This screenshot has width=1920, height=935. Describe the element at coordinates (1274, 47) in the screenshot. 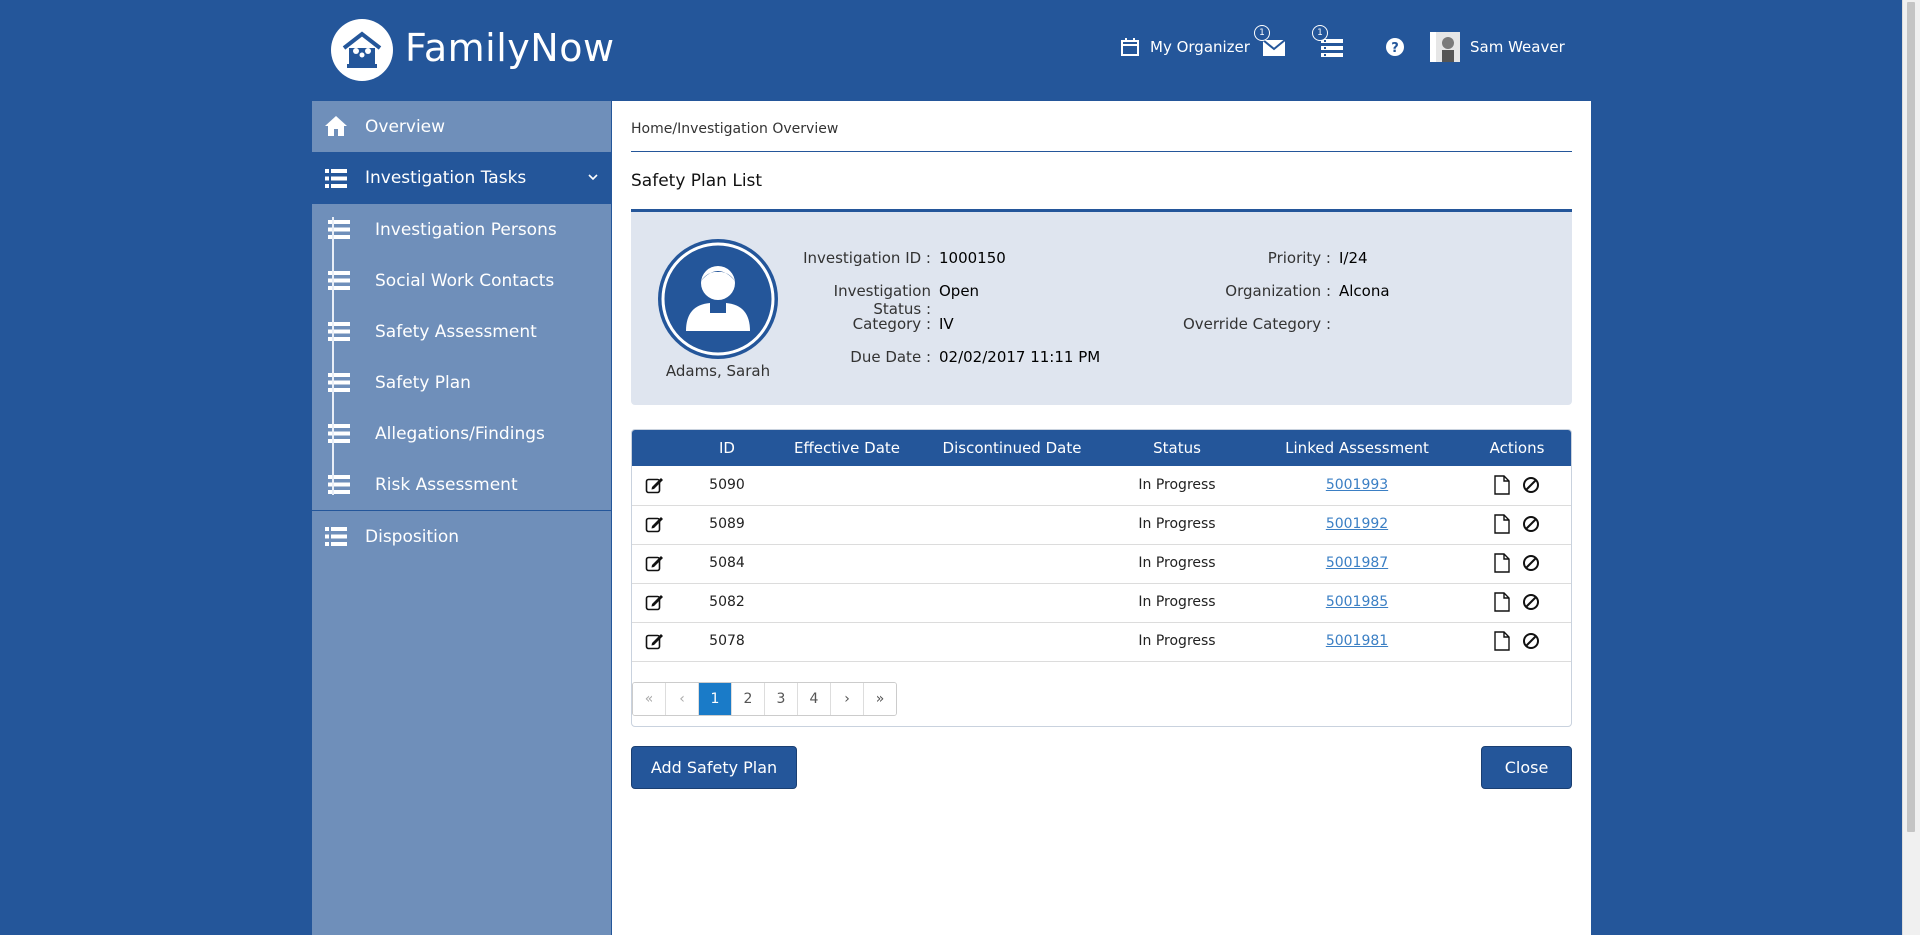

I see `mail-icon` at that location.